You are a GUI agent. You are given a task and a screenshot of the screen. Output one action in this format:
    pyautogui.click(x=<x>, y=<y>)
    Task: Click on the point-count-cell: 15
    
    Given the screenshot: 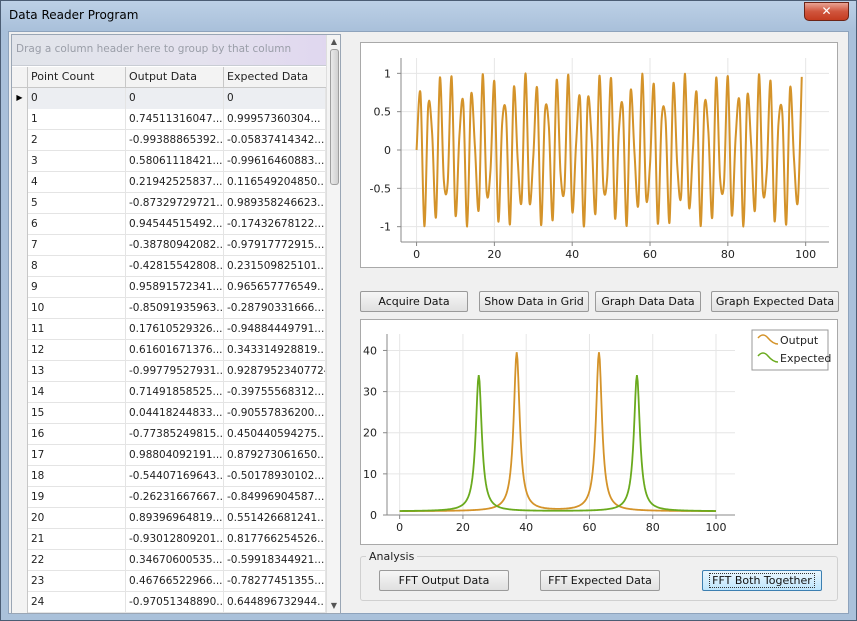 What is the action you would take?
    pyautogui.click(x=77, y=413)
    